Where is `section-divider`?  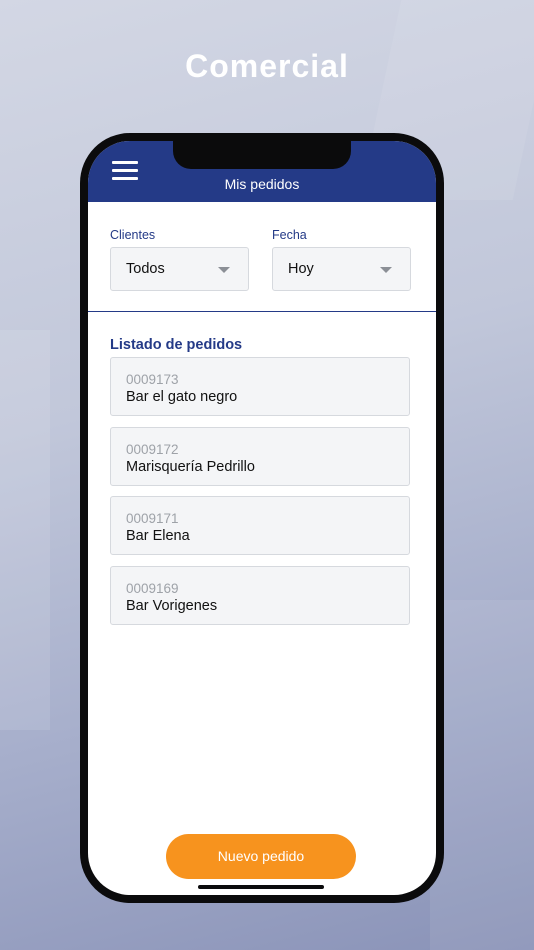
section-divider is located at coordinates (262, 311).